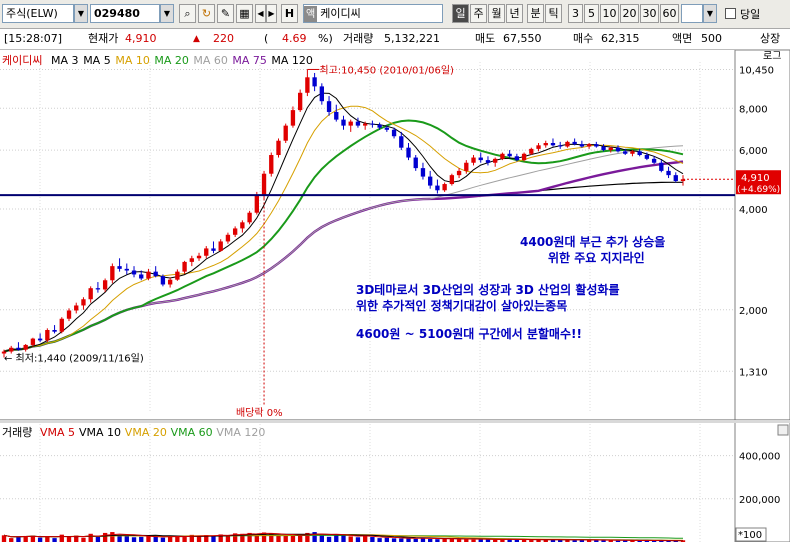  I want to click on interval-5-button: 5, so click(591, 13).